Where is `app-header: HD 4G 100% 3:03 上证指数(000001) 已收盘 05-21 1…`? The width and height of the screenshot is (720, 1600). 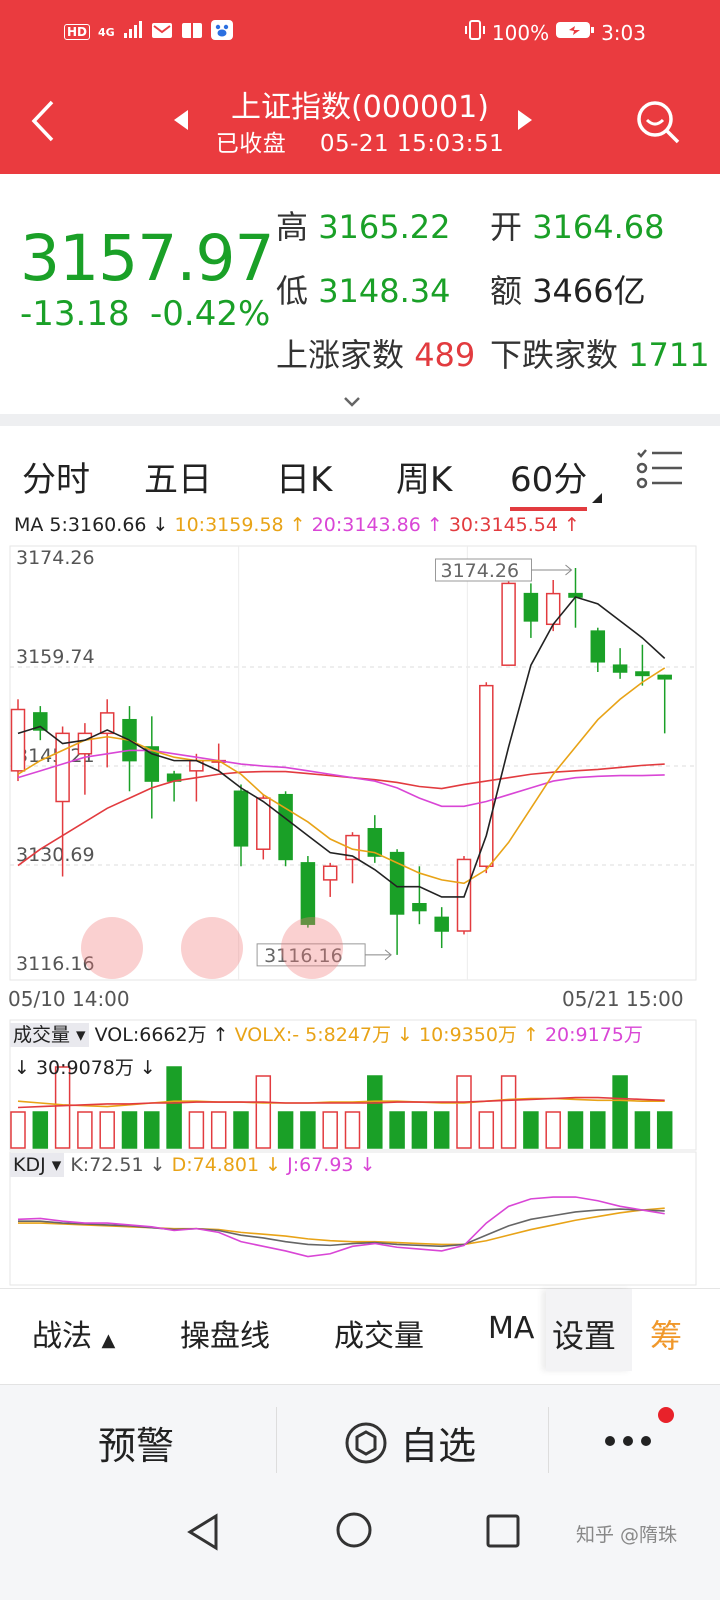 app-header: HD 4G 100% 3:03 上证指数(000001) 已收盘 05-21 1… is located at coordinates (360, 87).